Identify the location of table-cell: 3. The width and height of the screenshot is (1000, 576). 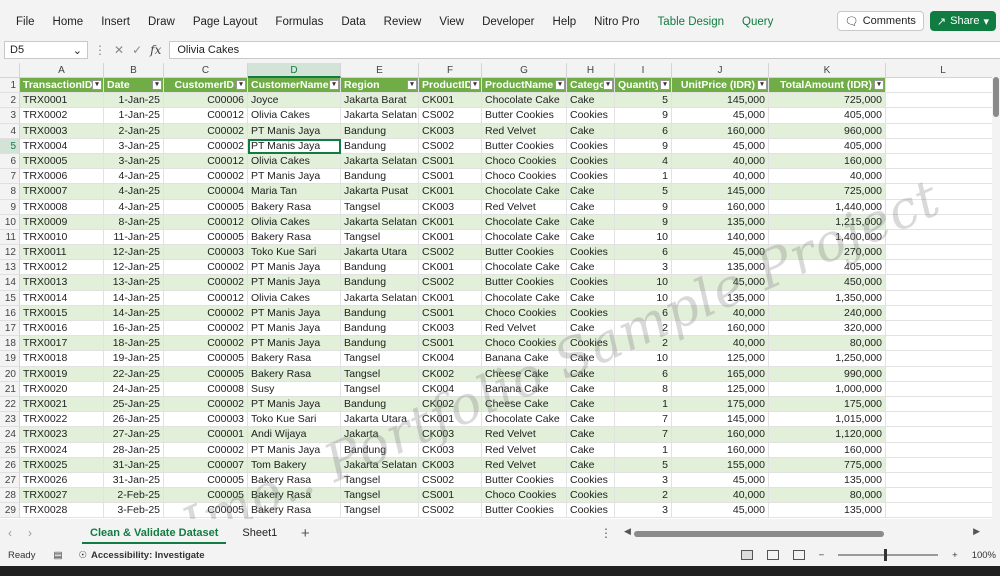
(643, 480).